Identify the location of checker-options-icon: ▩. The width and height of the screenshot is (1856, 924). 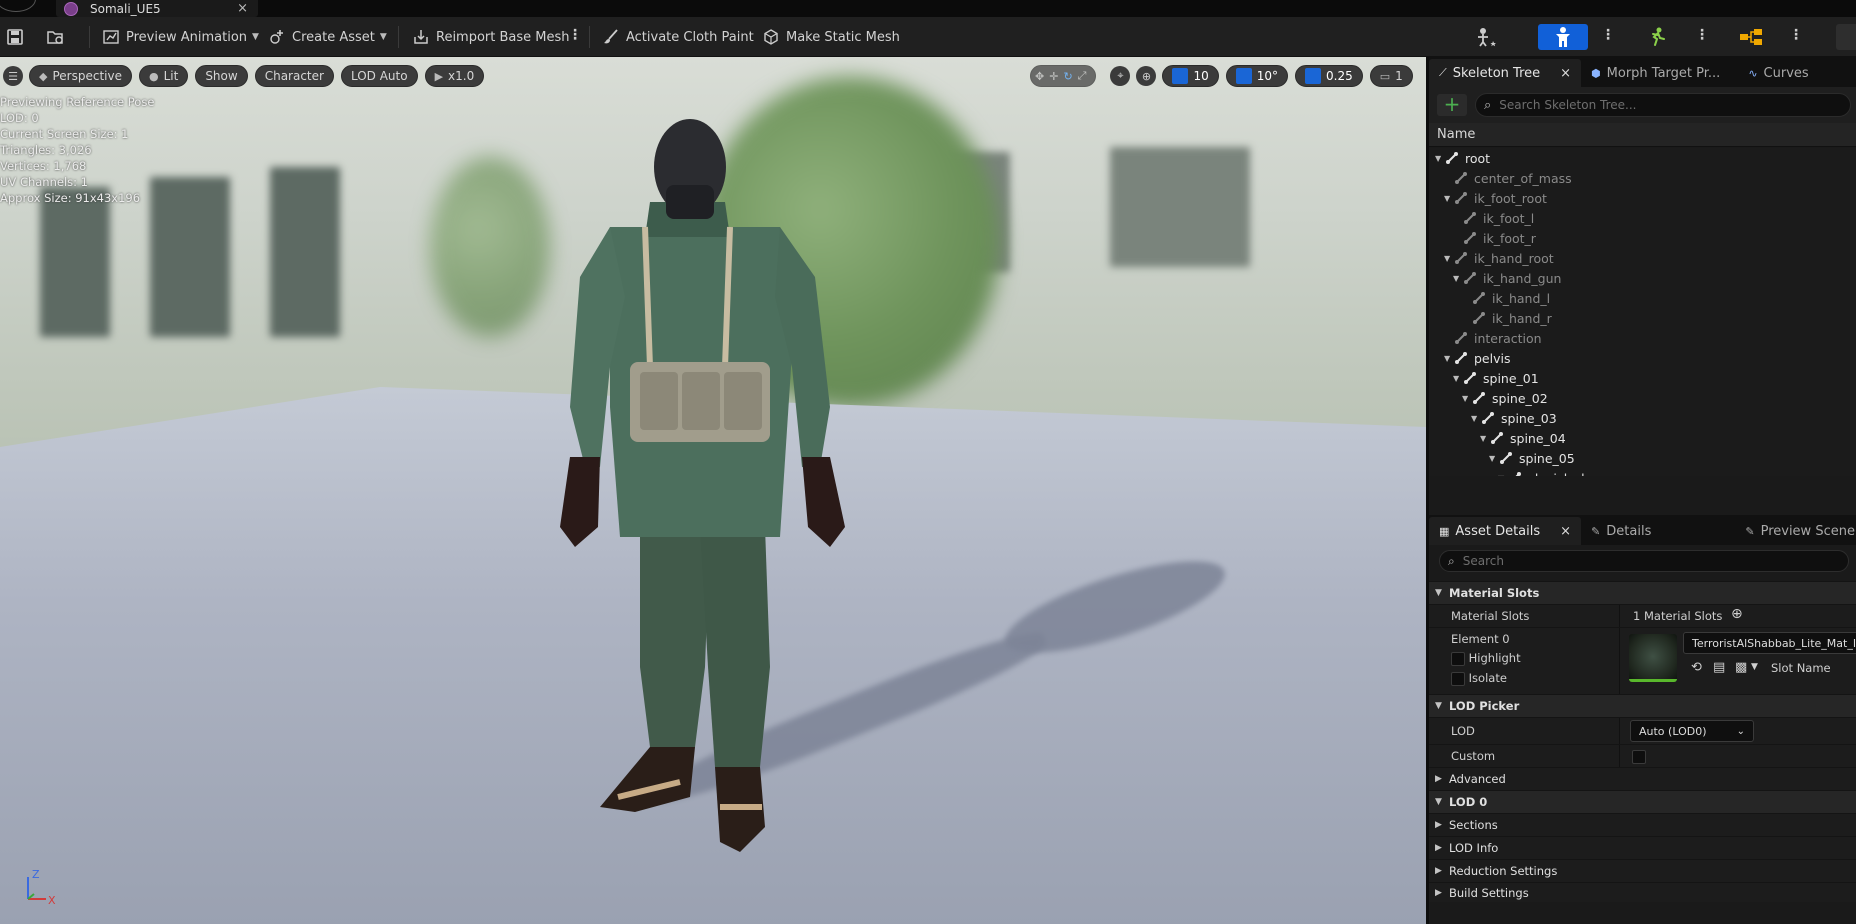
(1741, 667).